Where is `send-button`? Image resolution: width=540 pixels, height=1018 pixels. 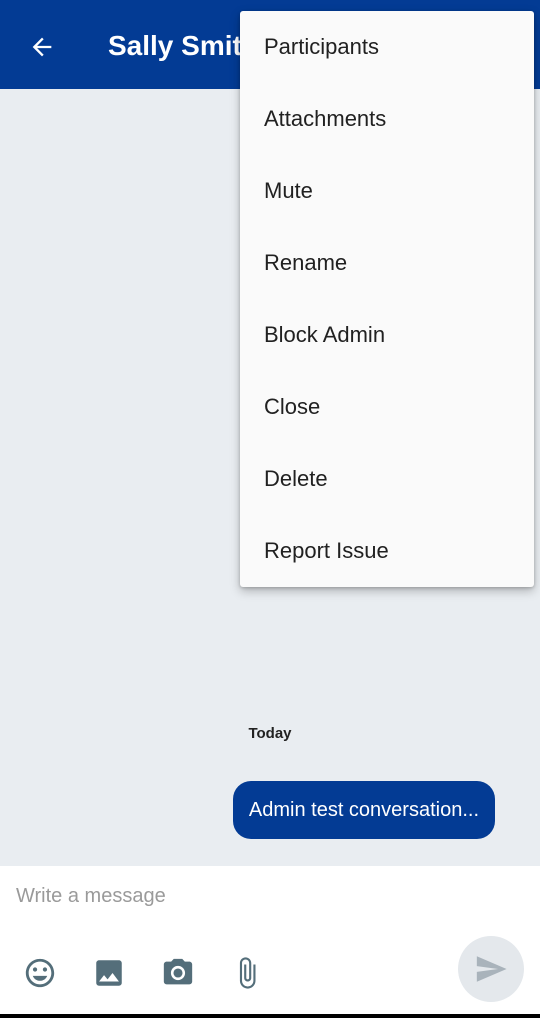 send-button is located at coordinates (491, 969).